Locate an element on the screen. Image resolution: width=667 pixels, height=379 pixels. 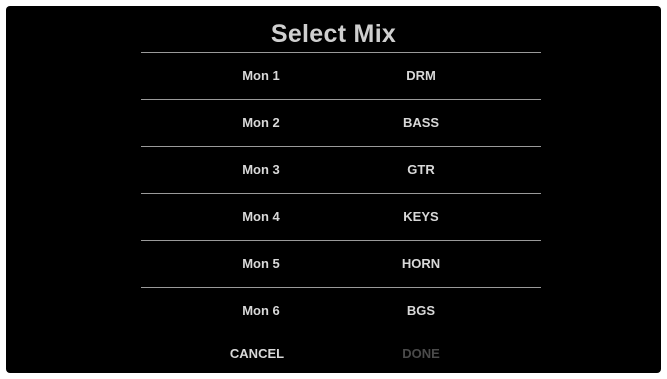
mix-name: DRM is located at coordinates (421, 75).